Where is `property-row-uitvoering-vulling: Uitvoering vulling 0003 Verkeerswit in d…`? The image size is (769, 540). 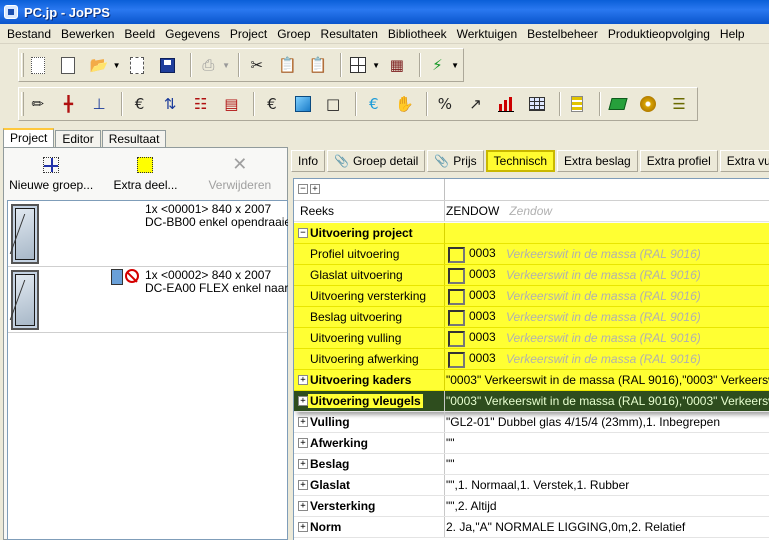
property-row-uitvoering-vulling: Uitvoering vulling 0003 Verkeerswit in d… is located at coordinates (531, 338).